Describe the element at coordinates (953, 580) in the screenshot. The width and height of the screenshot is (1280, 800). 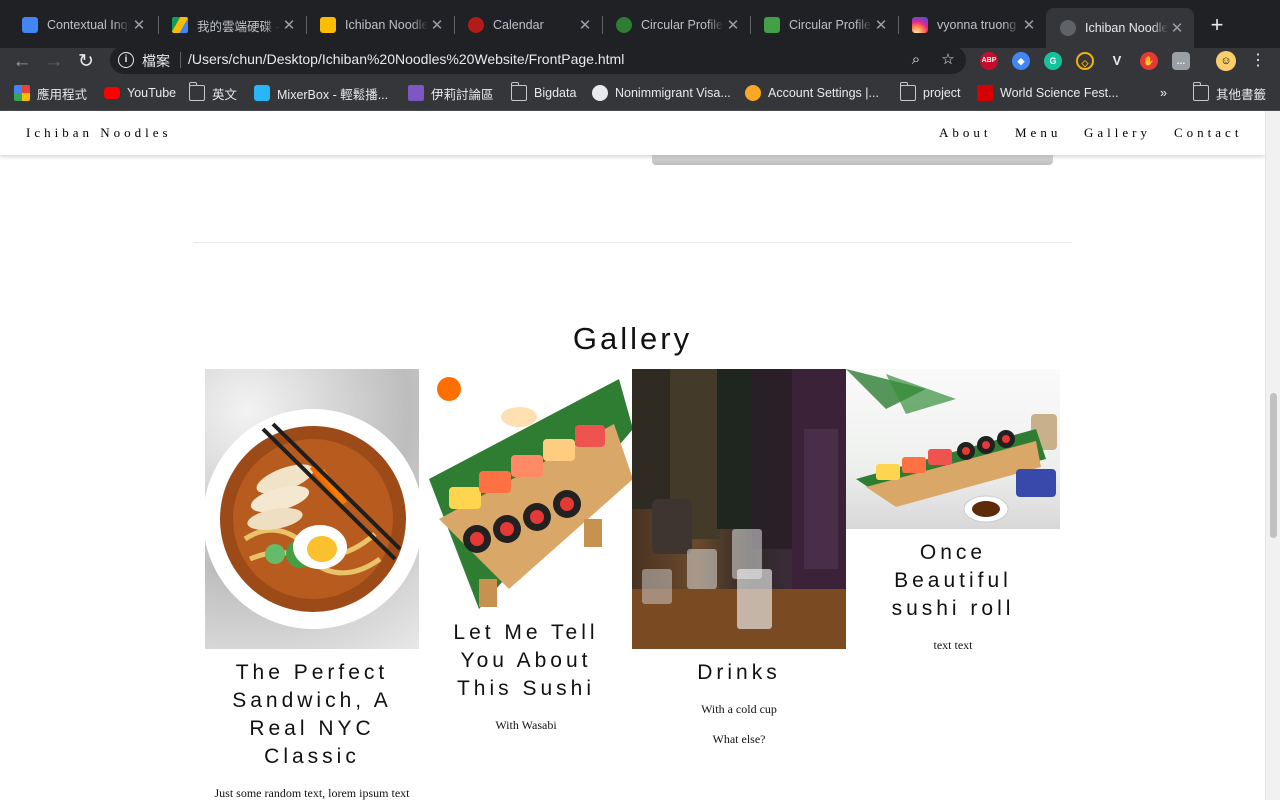
I see `card-title: Once Beautiful sushi roll` at that location.